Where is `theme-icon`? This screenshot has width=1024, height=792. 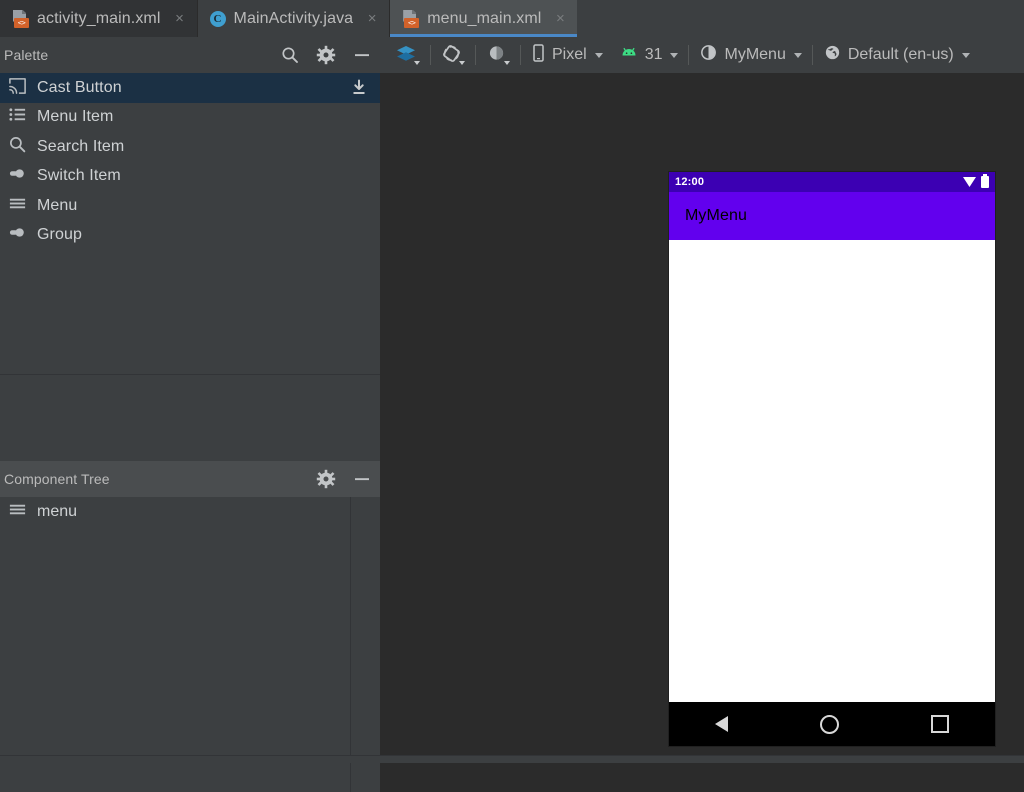 theme-icon is located at coordinates (708, 55).